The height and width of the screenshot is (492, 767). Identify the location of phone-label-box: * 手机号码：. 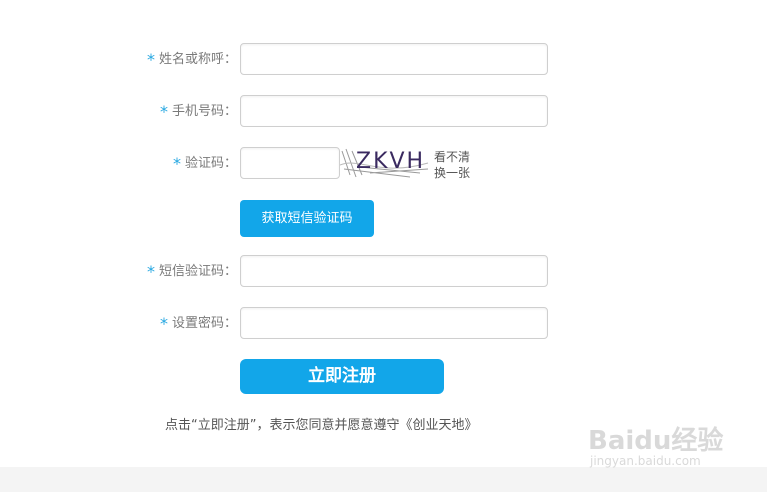
(118, 112).